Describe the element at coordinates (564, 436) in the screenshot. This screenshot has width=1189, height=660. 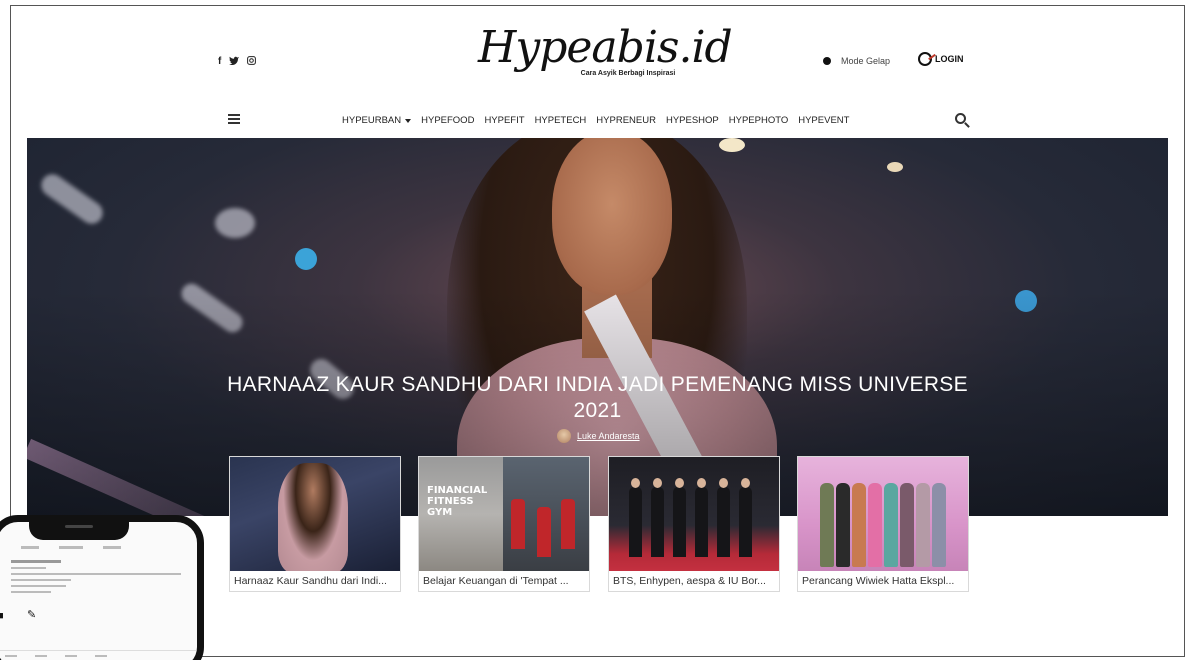
I see `author-avatar` at that location.